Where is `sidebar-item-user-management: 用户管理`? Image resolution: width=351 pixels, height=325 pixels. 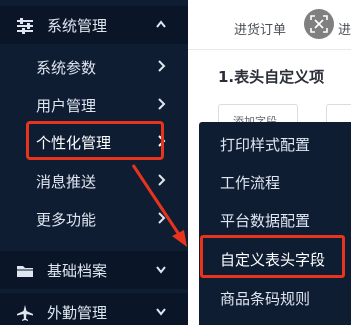
sidebar-item-user-management: 用户管理 is located at coordinates (94, 105).